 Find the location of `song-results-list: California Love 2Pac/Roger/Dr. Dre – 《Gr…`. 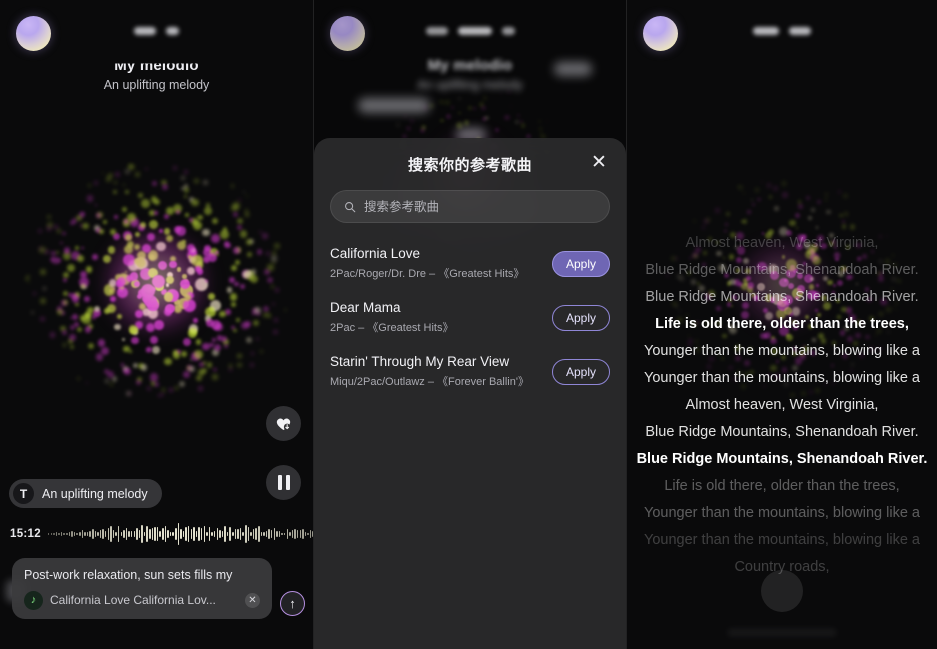

song-results-list: California Love 2Pac/Roger/Dr. Dre – 《Gr… is located at coordinates (470, 318).